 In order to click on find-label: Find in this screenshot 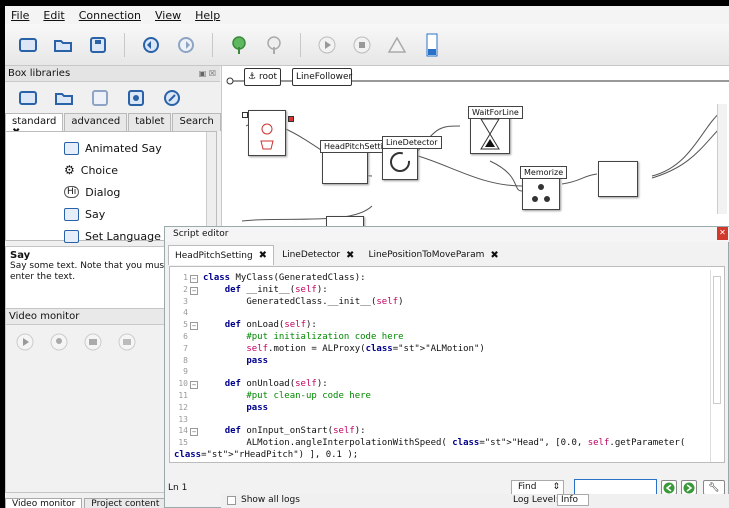, I will do `click(527, 487)`.